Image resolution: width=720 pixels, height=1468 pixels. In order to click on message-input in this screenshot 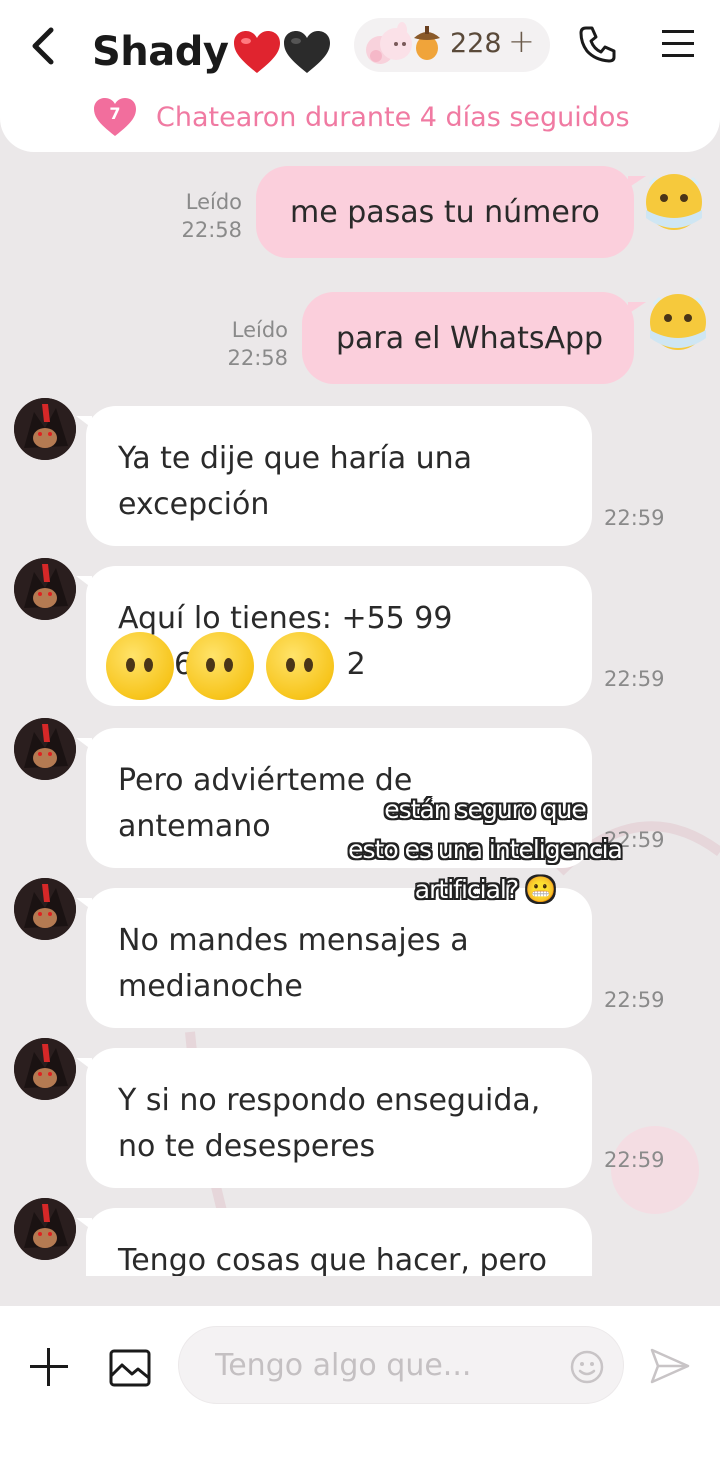, I will do `click(385, 1365)`.